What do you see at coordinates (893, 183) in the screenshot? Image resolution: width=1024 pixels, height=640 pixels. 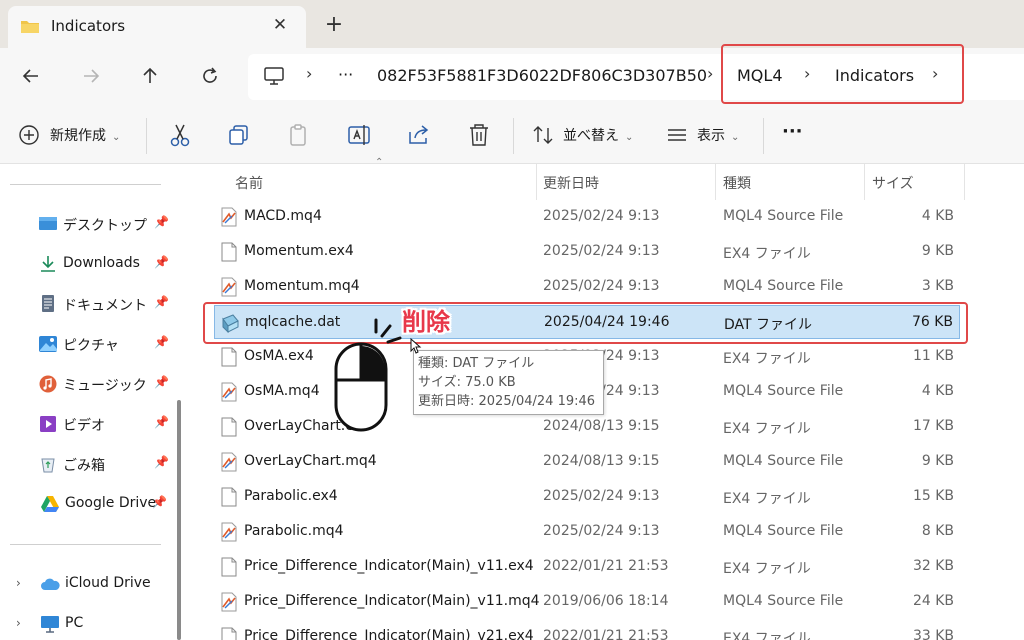 I see `column-header-size: サイズ` at bounding box center [893, 183].